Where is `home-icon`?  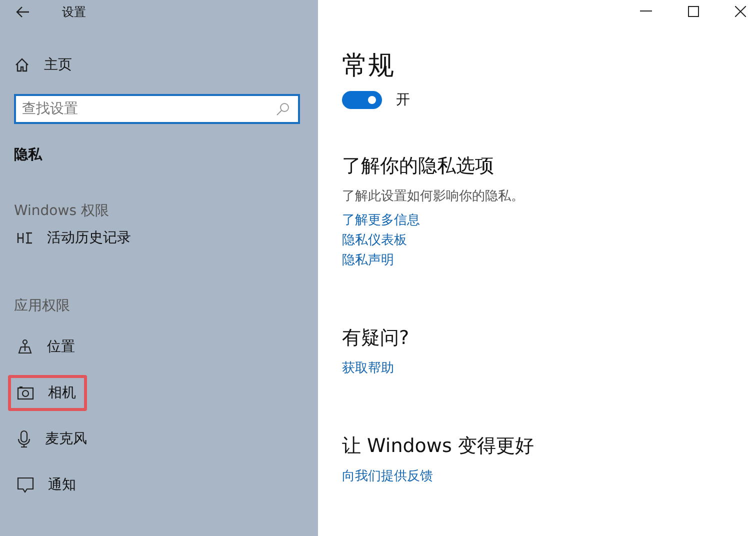
home-icon is located at coordinates (22, 65).